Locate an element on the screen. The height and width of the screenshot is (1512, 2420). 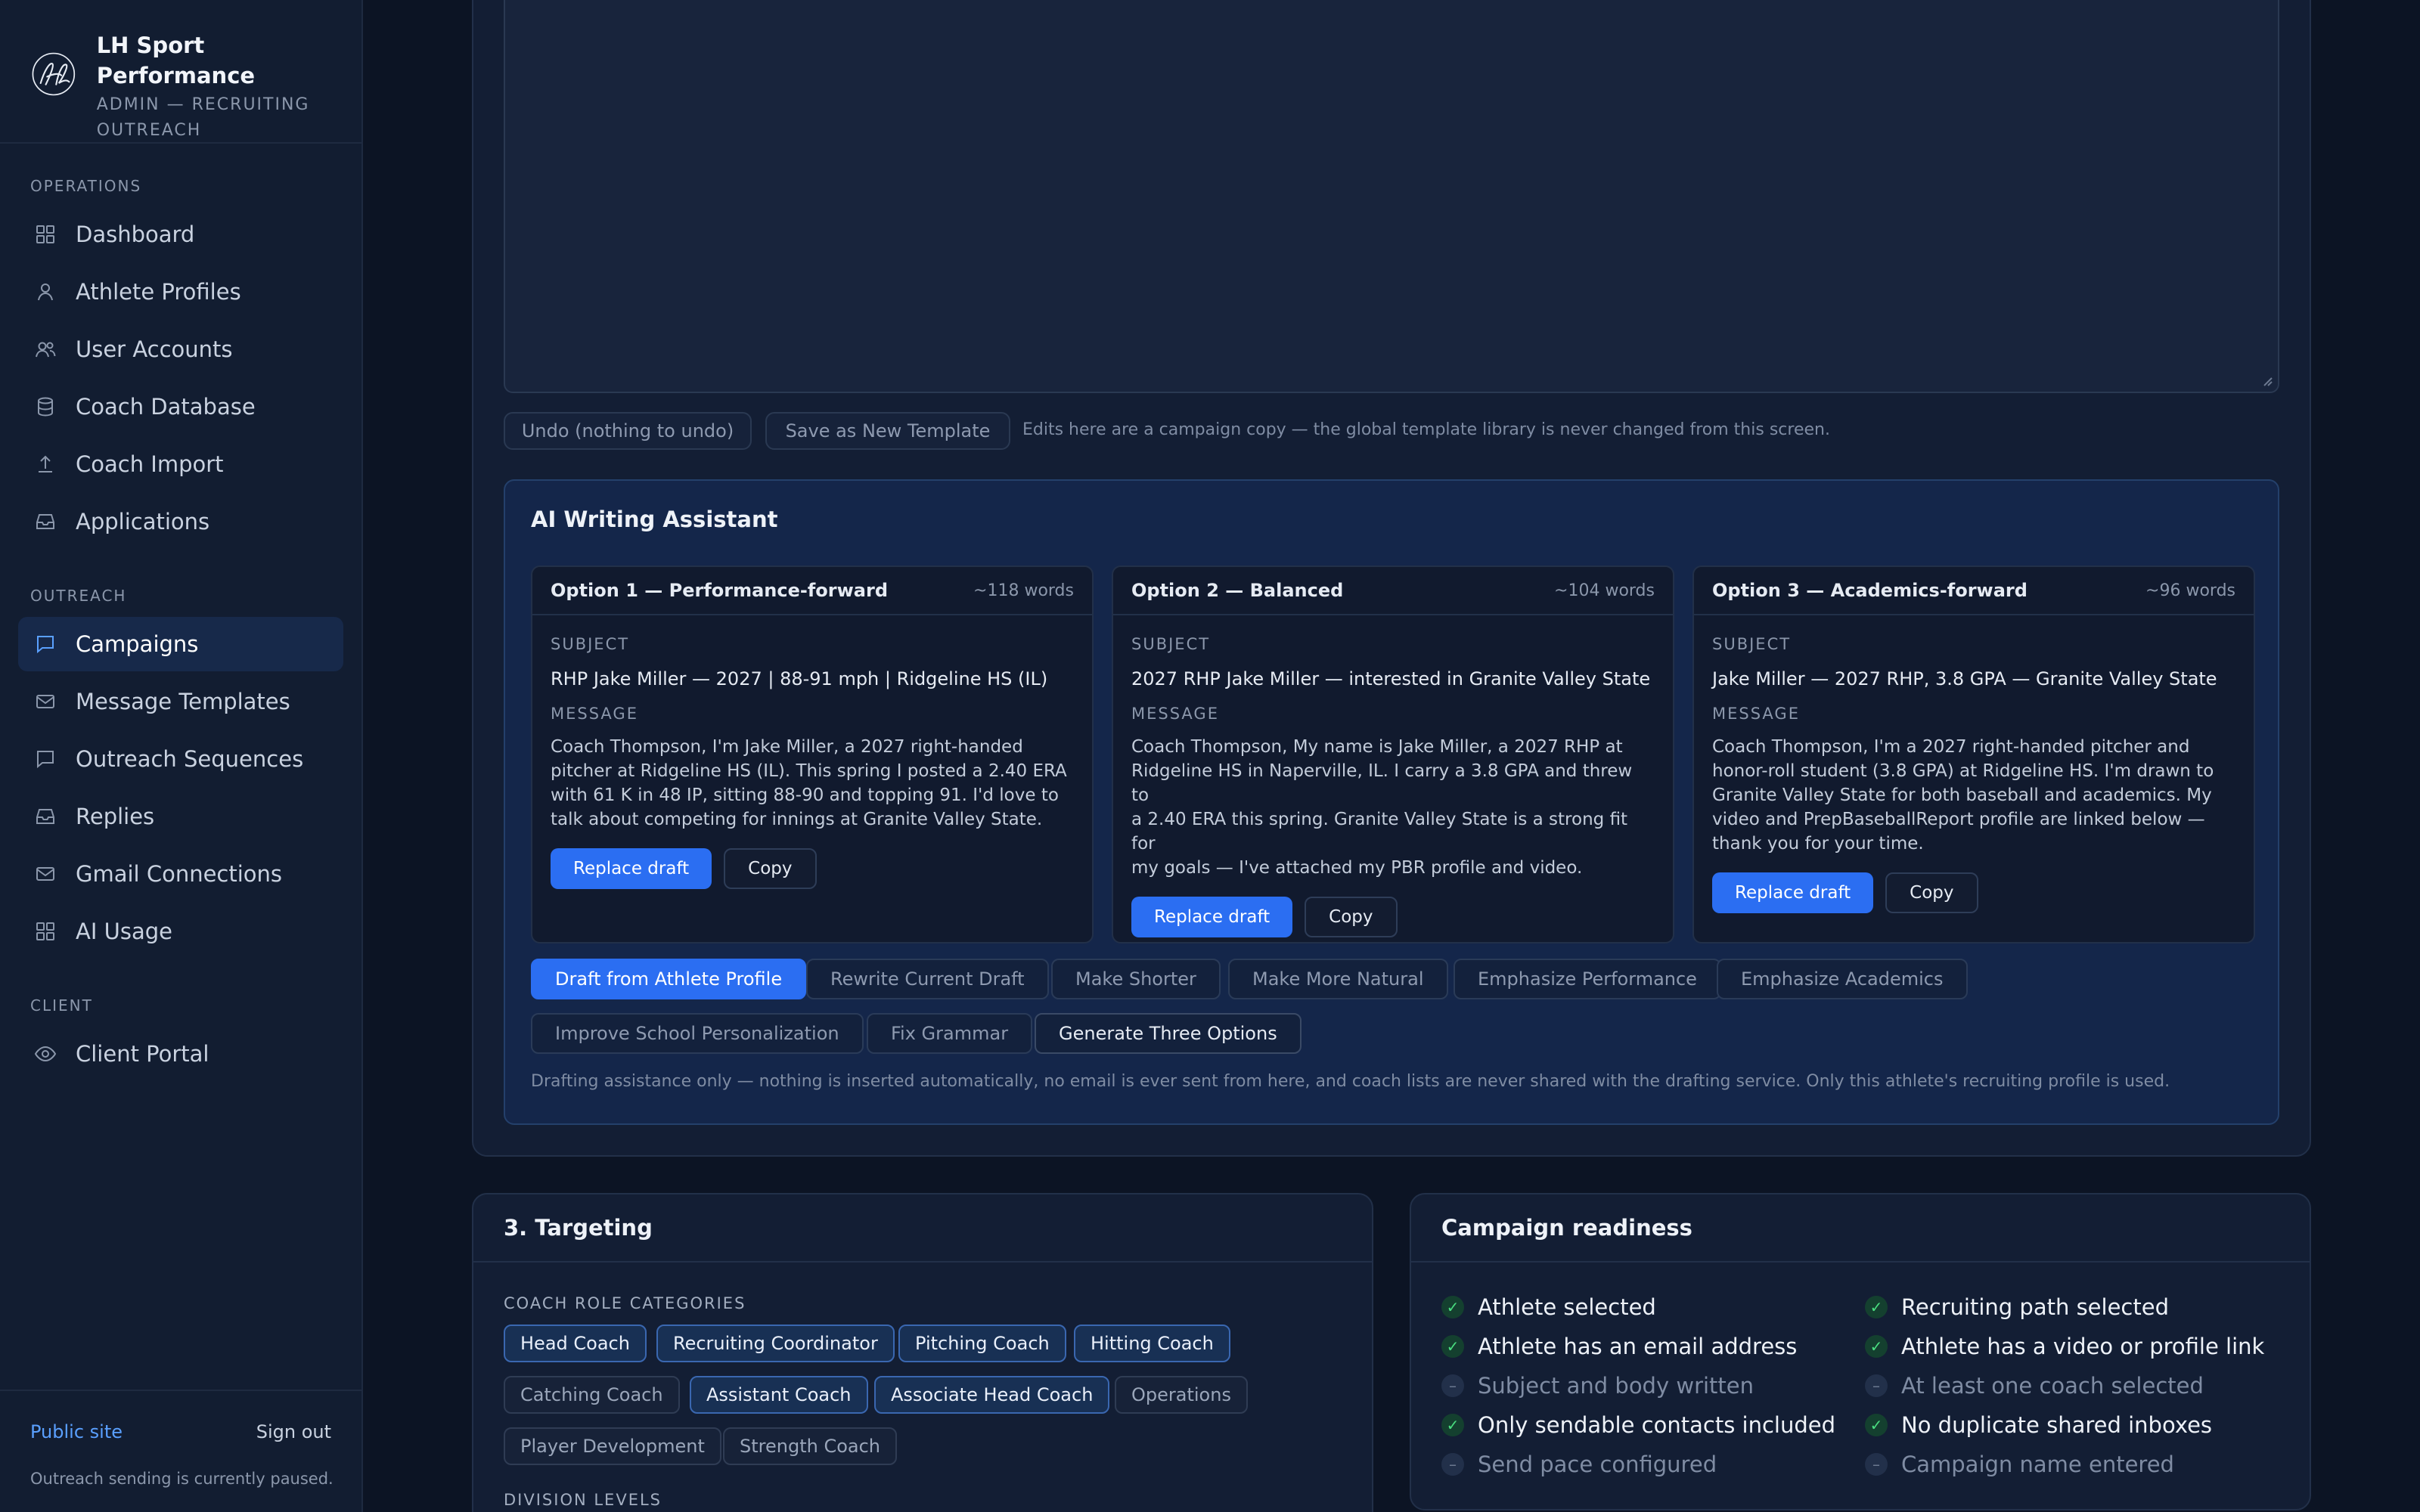
fix-grammar-button: Fix Grammar is located at coordinates (950, 1033).